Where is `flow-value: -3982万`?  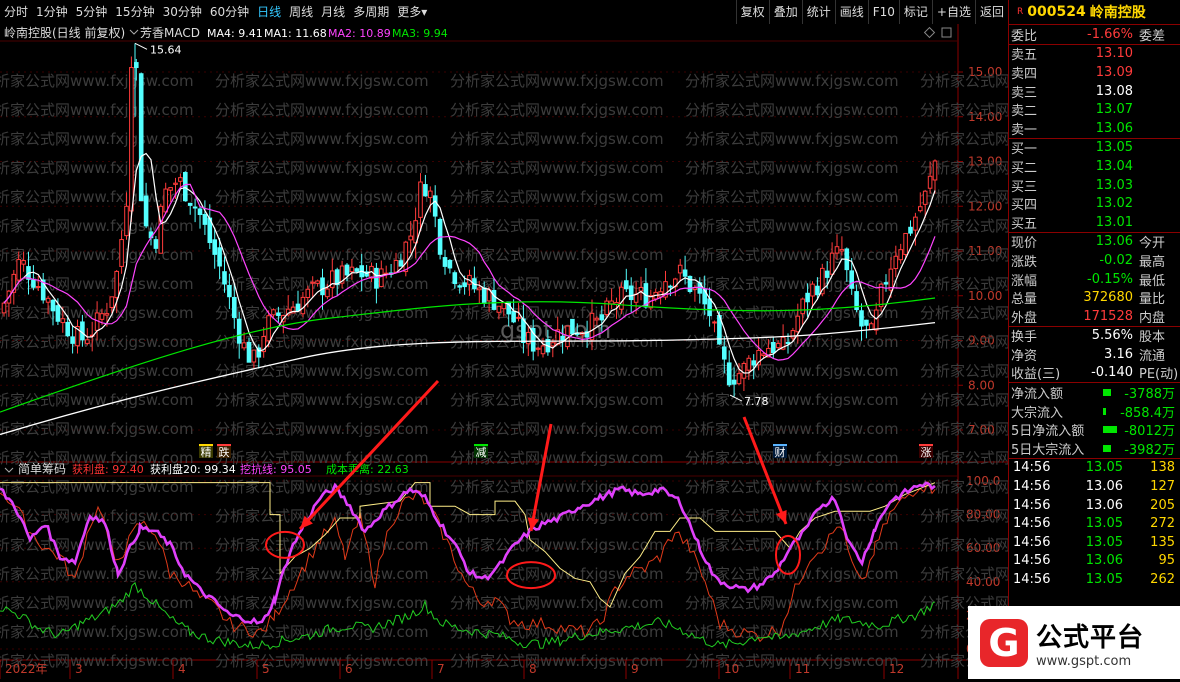 flow-value: -3982万 is located at coordinates (1149, 450).